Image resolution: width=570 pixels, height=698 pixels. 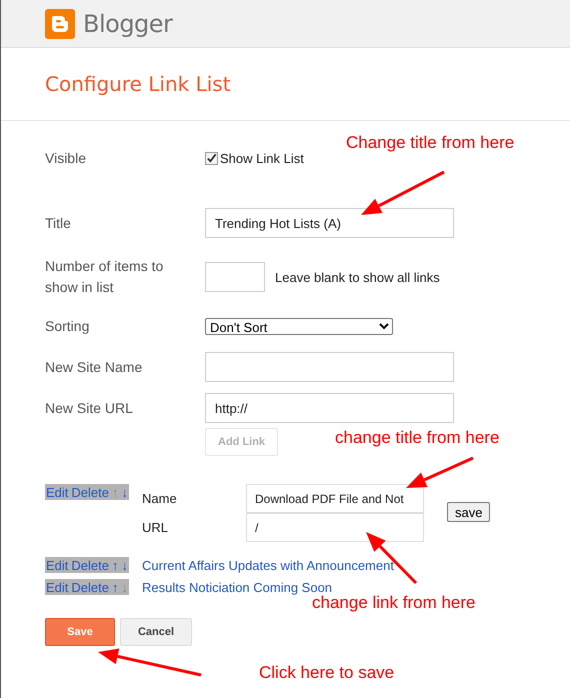 I want to click on checkbox-label: Show Link List, so click(x=262, y=158).